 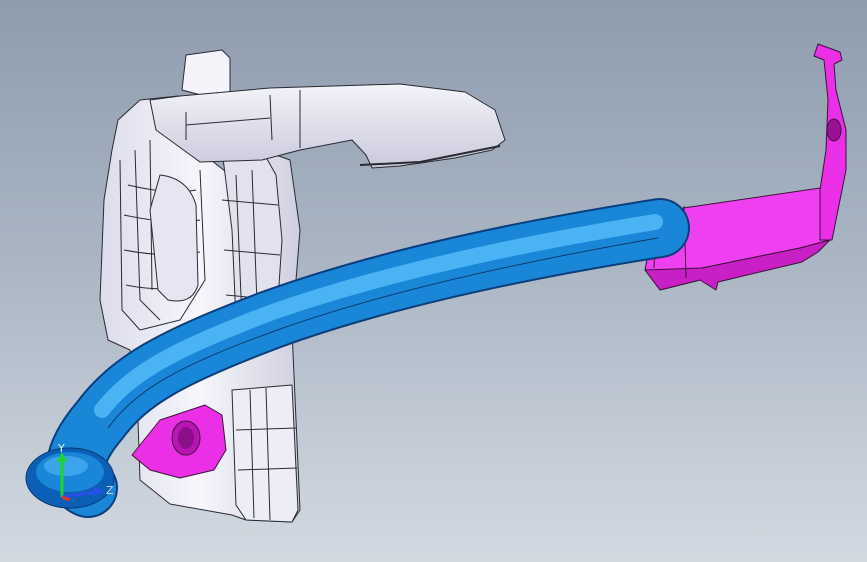 What do you see at coordinates (834, 130) in the screenshot?
I see `clip-flange-hole` at bounding box center [834, 130].